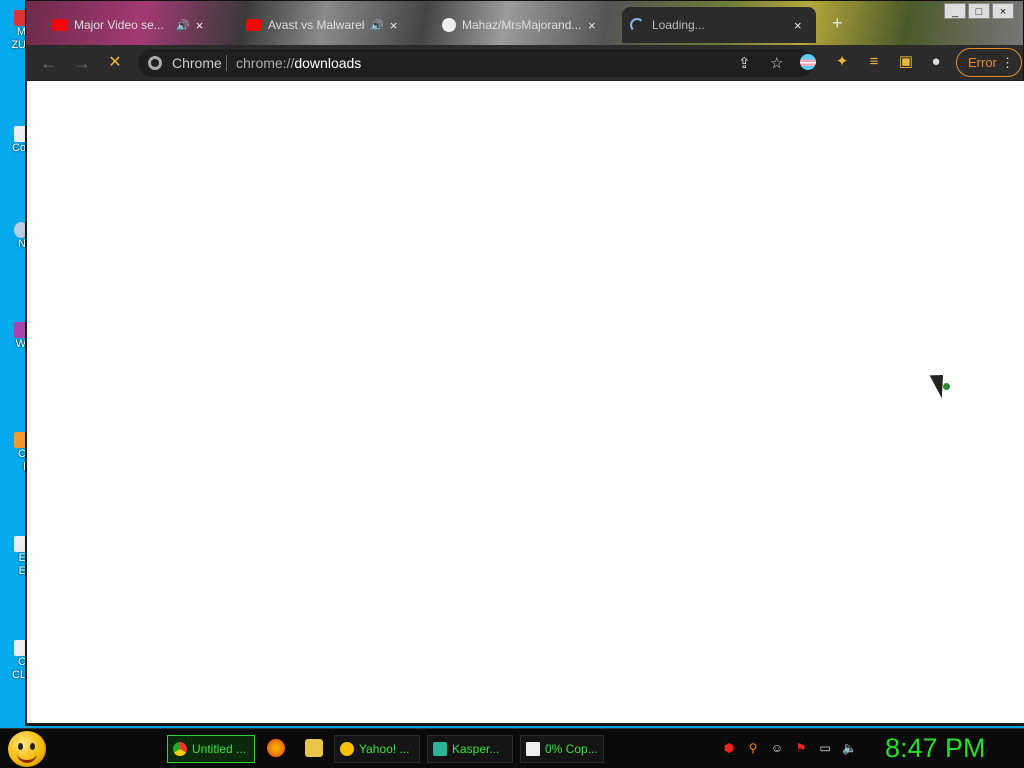 This screenshot has height=768, width=1024. I want to click on side-panel-icon: ▣, so click(906, 62).